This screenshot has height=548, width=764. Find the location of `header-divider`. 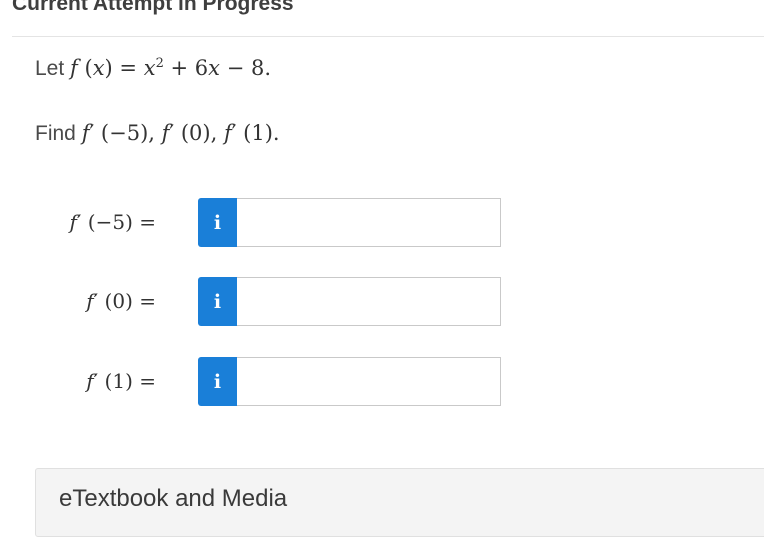

header-divider is located at coordinates (388, 36).